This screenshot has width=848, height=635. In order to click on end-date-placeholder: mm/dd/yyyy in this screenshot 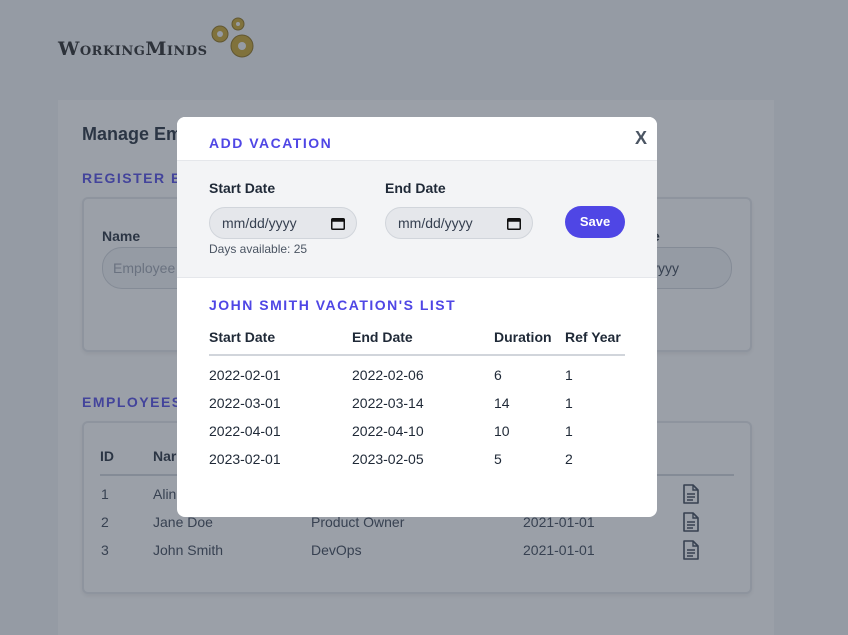, I will do `click(435, 223)`.